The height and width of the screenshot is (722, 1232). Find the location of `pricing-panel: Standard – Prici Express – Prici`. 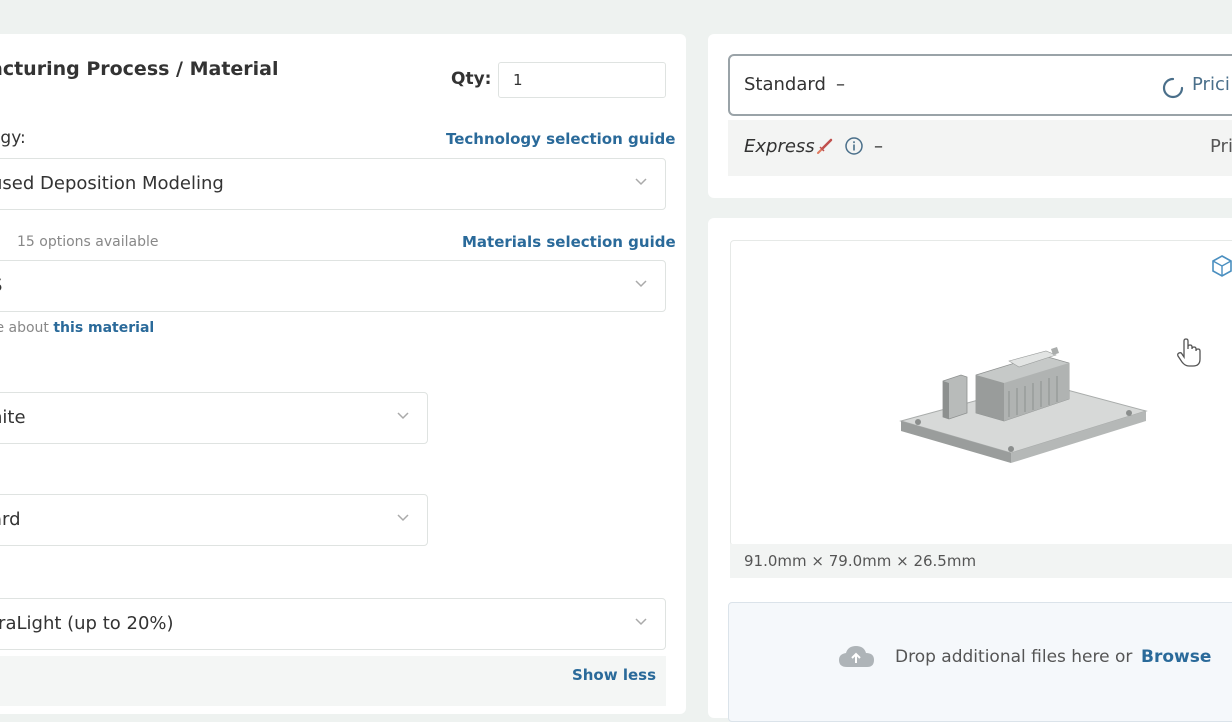

pricing-panel: Standard – Prici Express – Prici is located at coordinates (970, 116).